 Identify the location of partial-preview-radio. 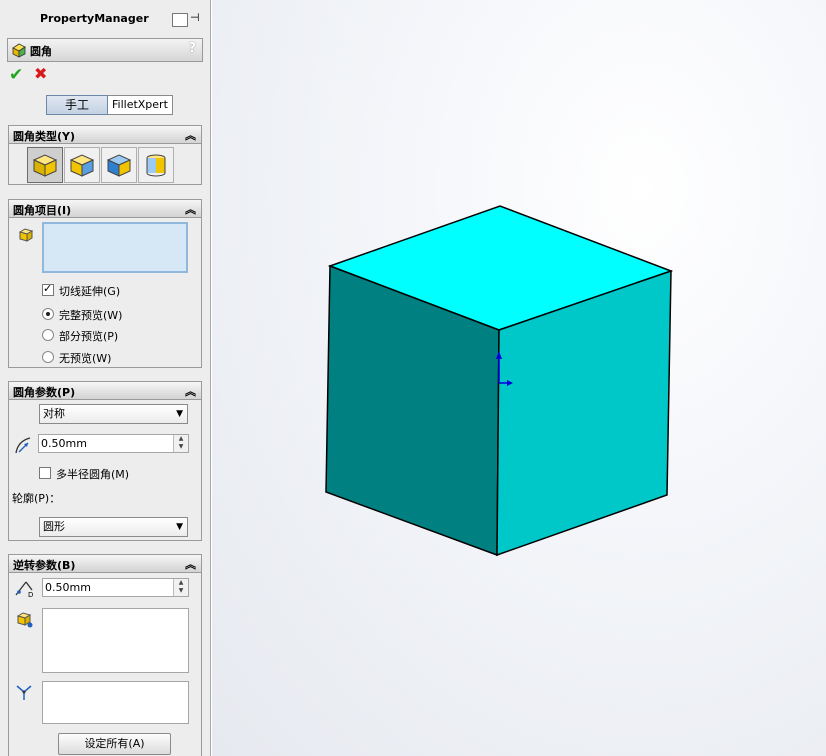
(48, 335).